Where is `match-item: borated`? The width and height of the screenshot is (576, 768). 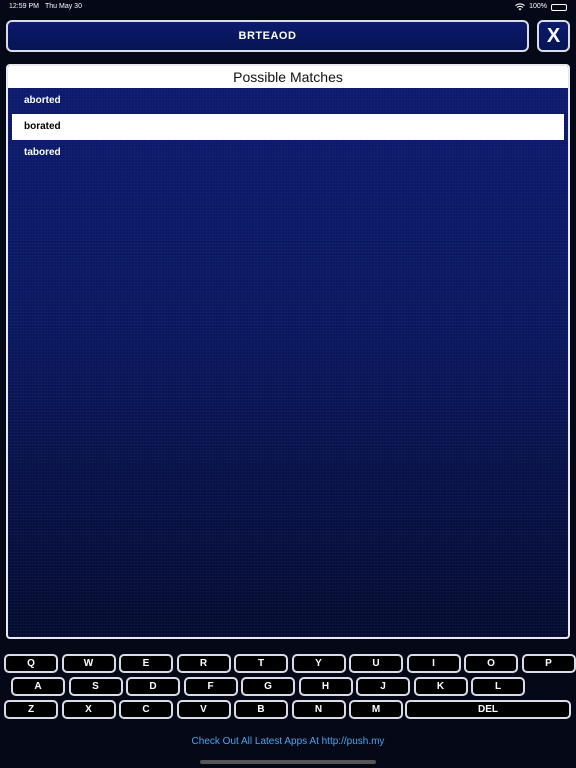 match-item: borated is located at coordinates (288, 127).